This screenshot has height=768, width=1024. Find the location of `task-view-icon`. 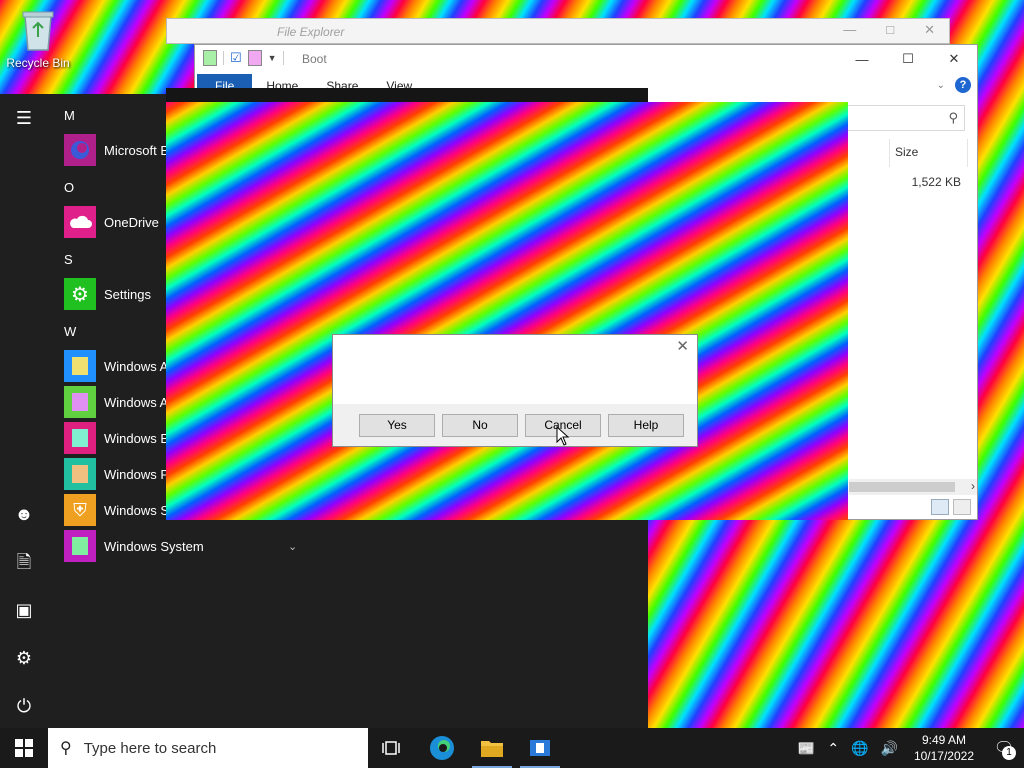

task-view-icon is located at coordinates (391, 748).